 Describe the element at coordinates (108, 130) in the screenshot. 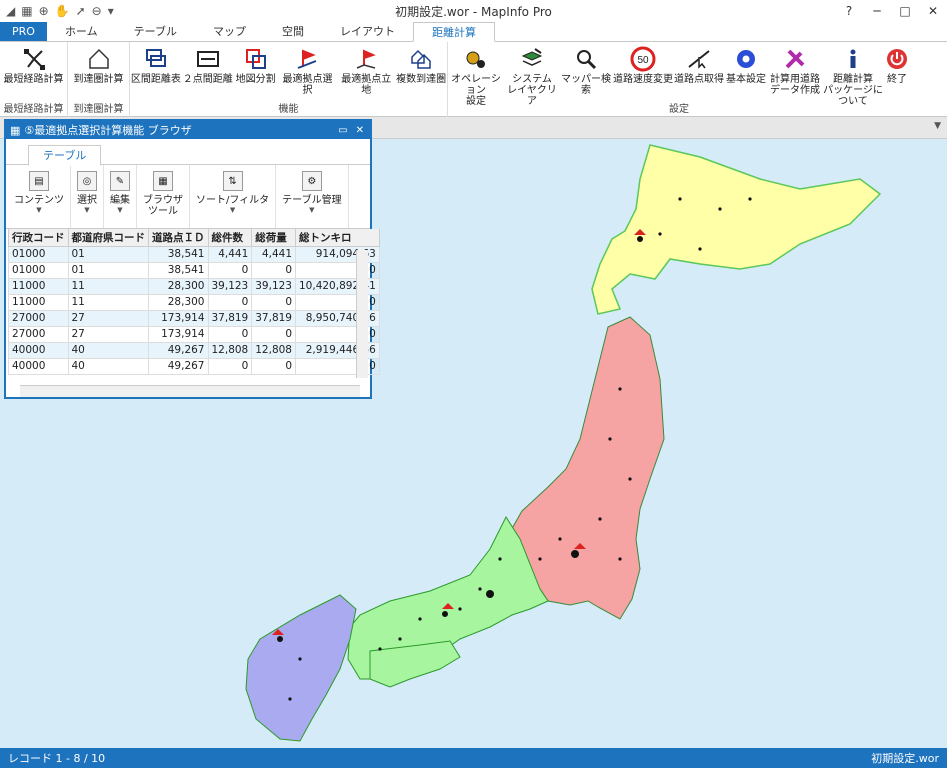

I see `browser-title: ⑤最適拠点選択計算機能 ブラウザ` at that location.